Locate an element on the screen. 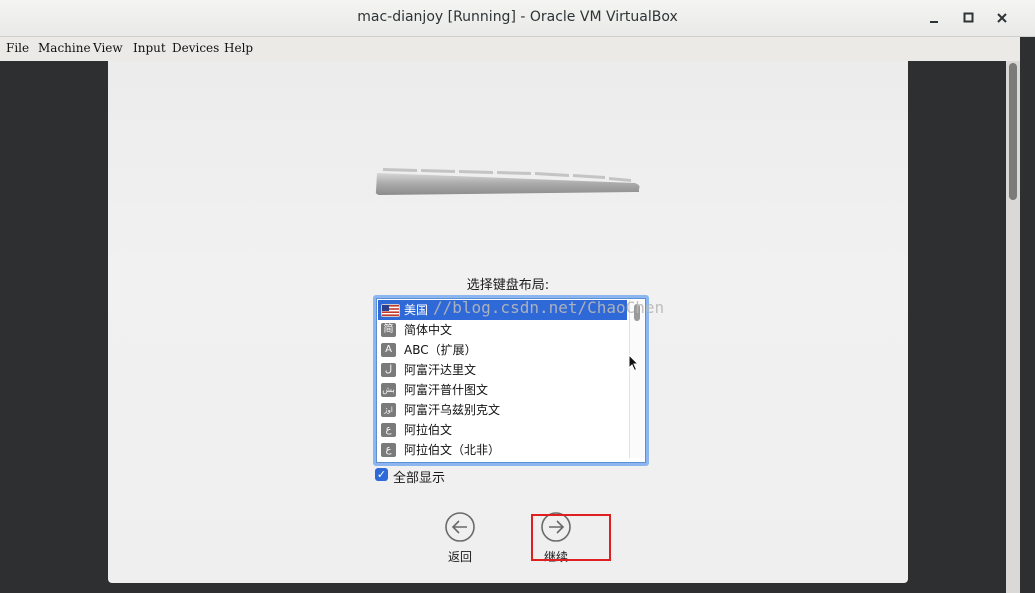 This screenshot has width=1035, height=593. menu-help: Help is located at coordinates (238, 48).